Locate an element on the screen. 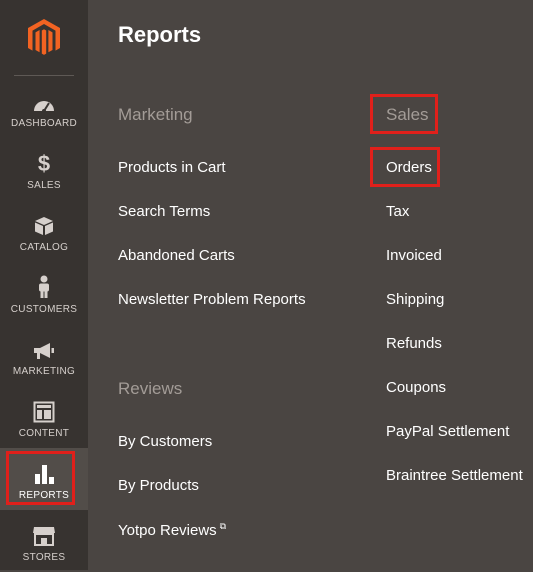 Image resolution: width=533 pixels, height=572 pixels. nav-marketing: Marketing is located at coordinates (44, 355).